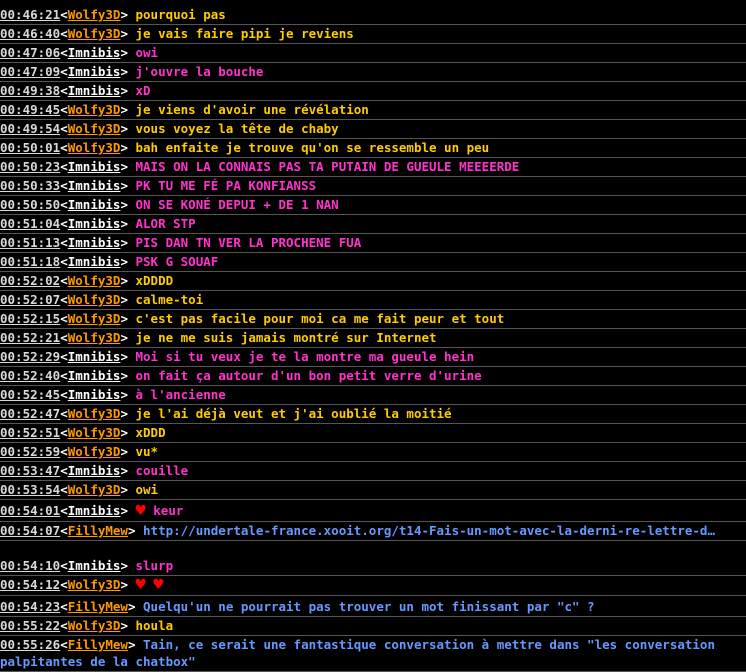 This screenshot has height=672, width=746. Describe the element at coordinates (30, 413) in the screenshot. I see `message-timestamp: 00:52:47` at that location.